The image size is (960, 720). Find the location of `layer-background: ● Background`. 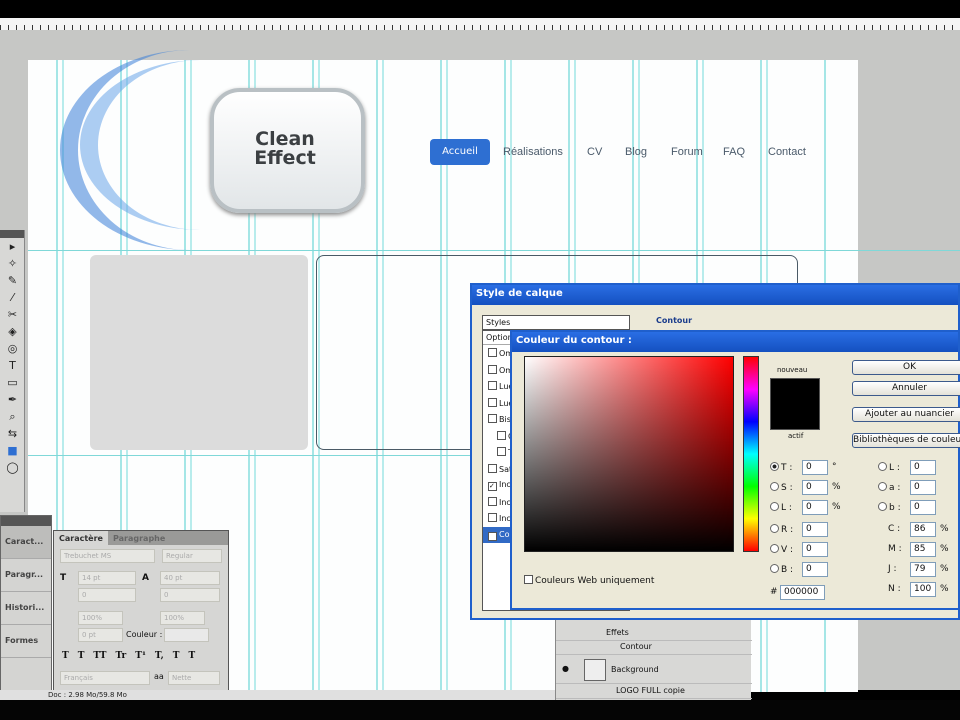

layer-background: ● Background is located at coordinates (654, 670).